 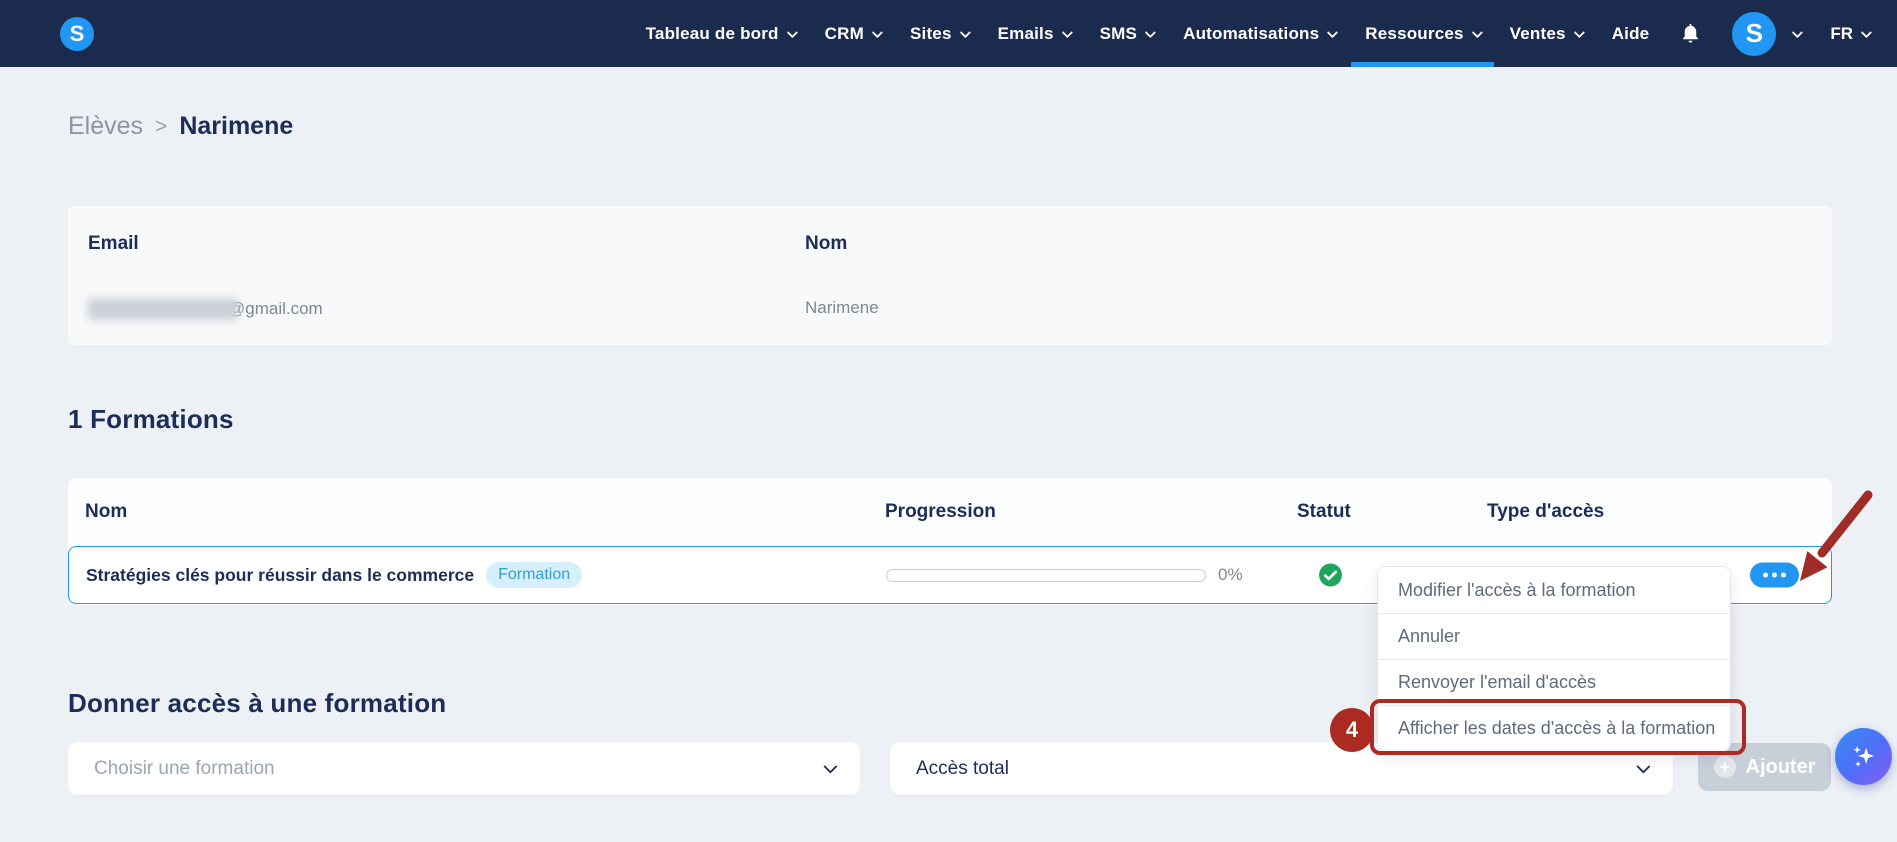 What do you see at coordinates (1230, 574) in the screenshot?
I see `progress-percent-label: 0%` at bounding box center [1230, 574].